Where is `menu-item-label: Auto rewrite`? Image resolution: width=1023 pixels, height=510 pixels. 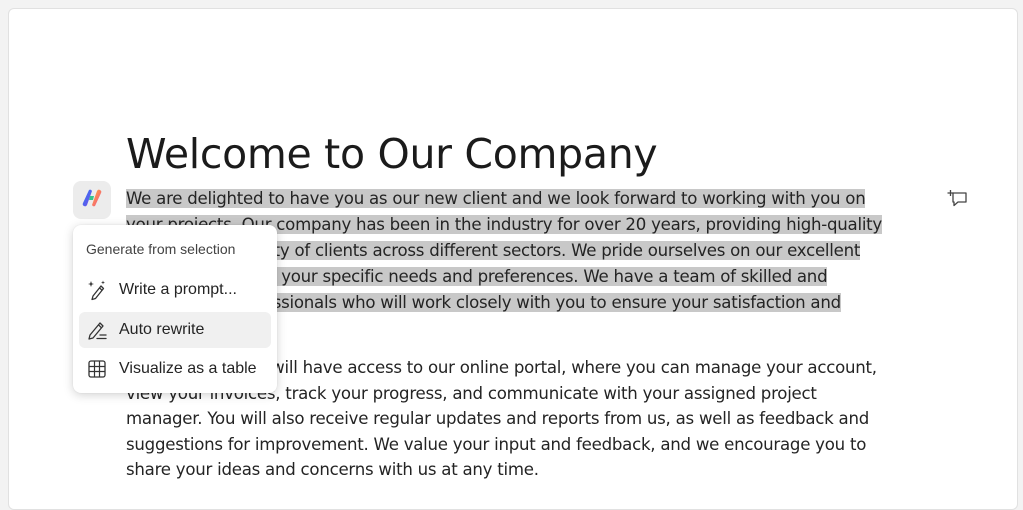 menu-item-label: Auto rewrite is located at coordinates (162, 329).